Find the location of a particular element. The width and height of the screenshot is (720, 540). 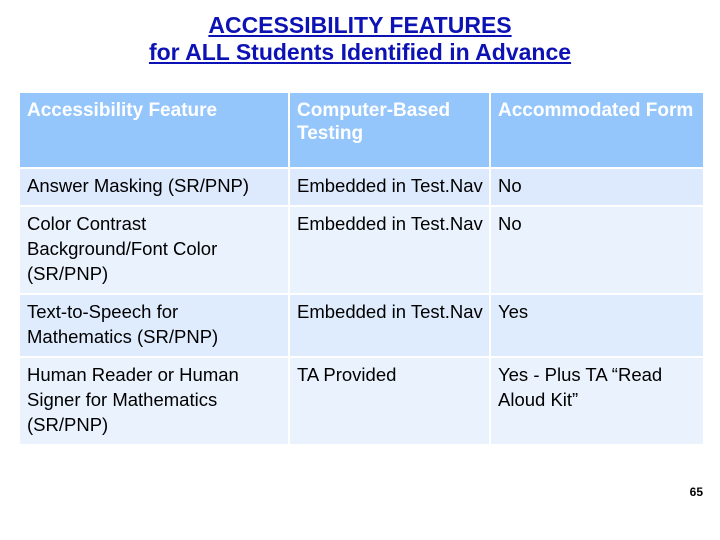

cell-computer-based-testing: TA Provided is located at coordinates (389, 401).